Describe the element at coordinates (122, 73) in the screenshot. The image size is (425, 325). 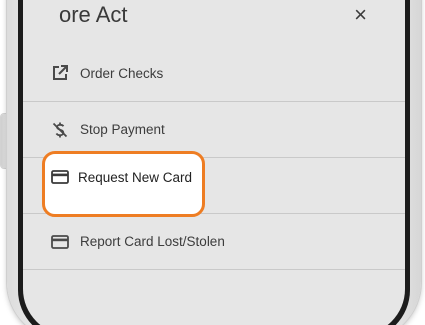
I see `menu-item-label: Order Checks` at that location.